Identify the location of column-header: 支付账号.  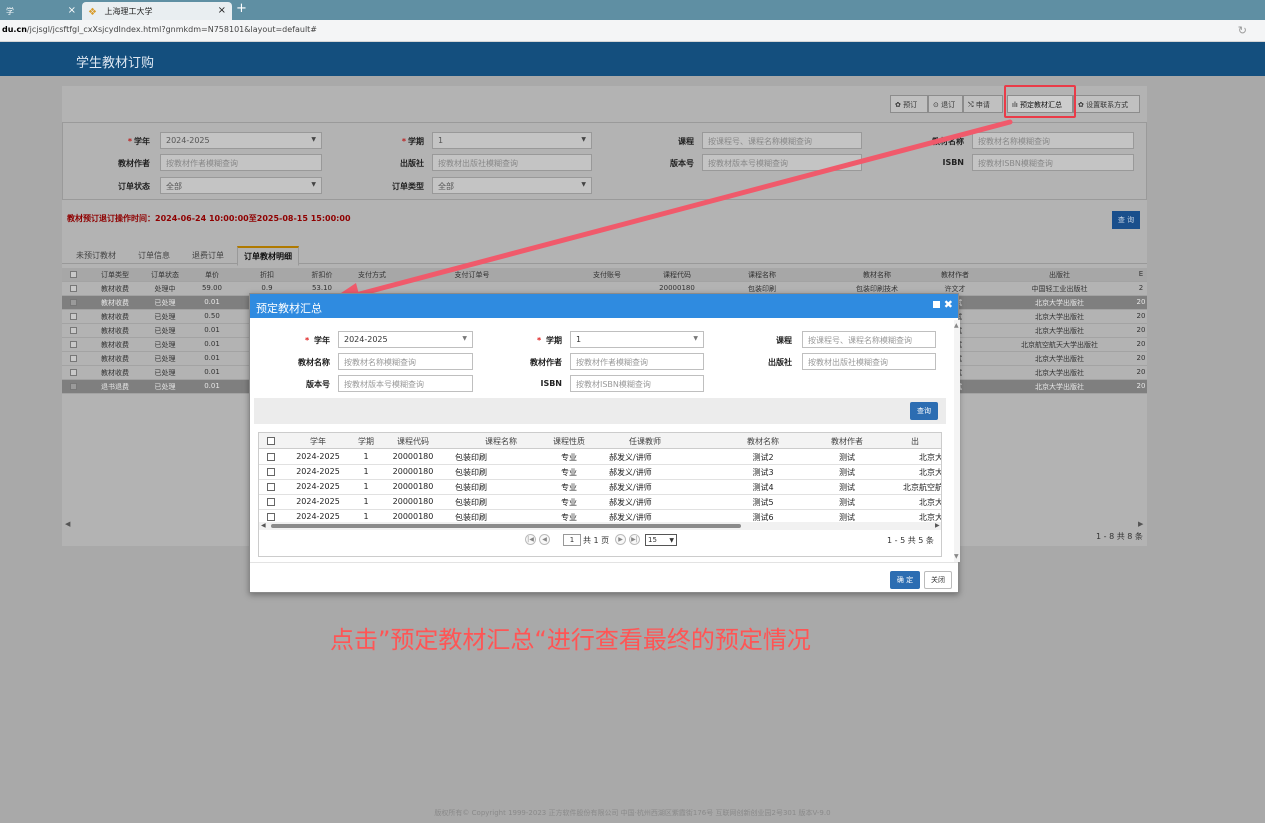
(607, 275).